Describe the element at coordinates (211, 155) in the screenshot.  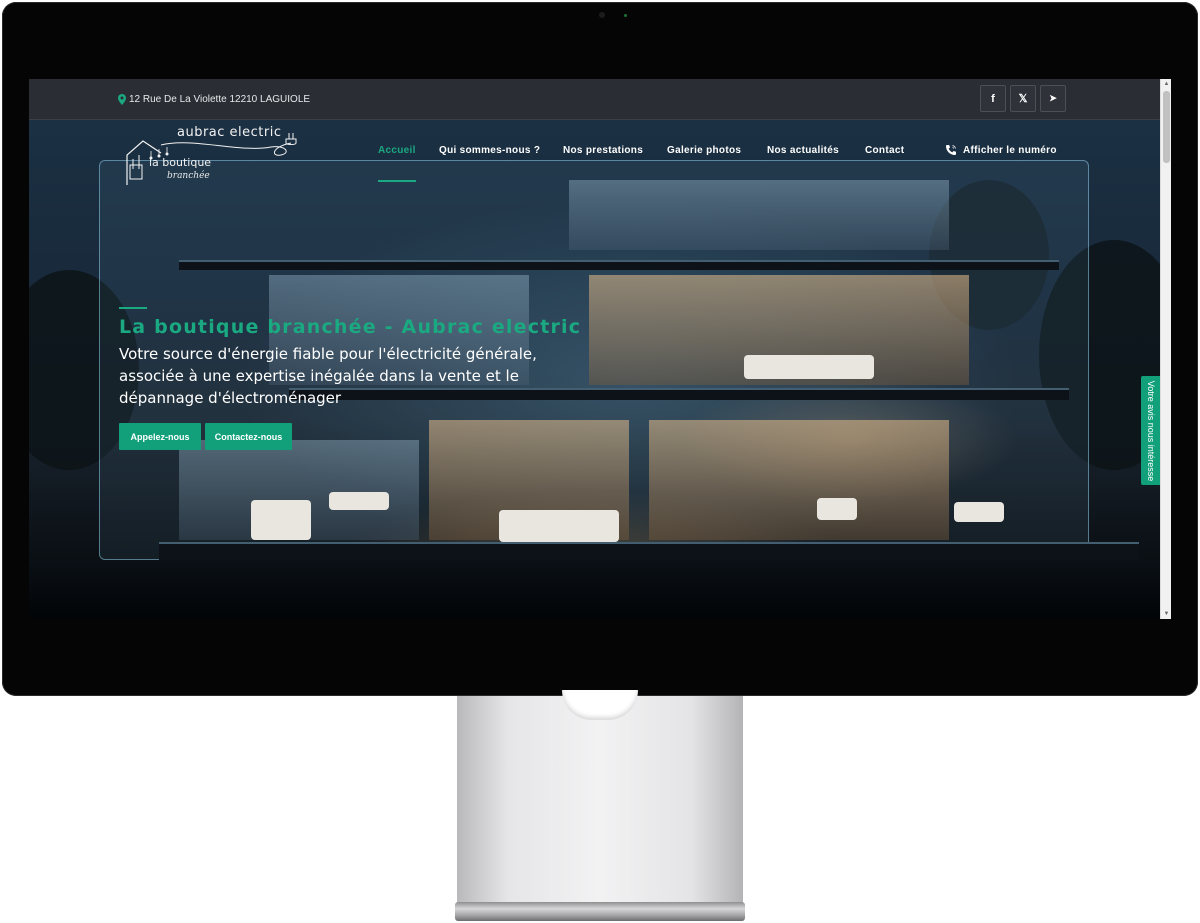
I see `site-logo: aubrac electric la boutique branchée` at that location.